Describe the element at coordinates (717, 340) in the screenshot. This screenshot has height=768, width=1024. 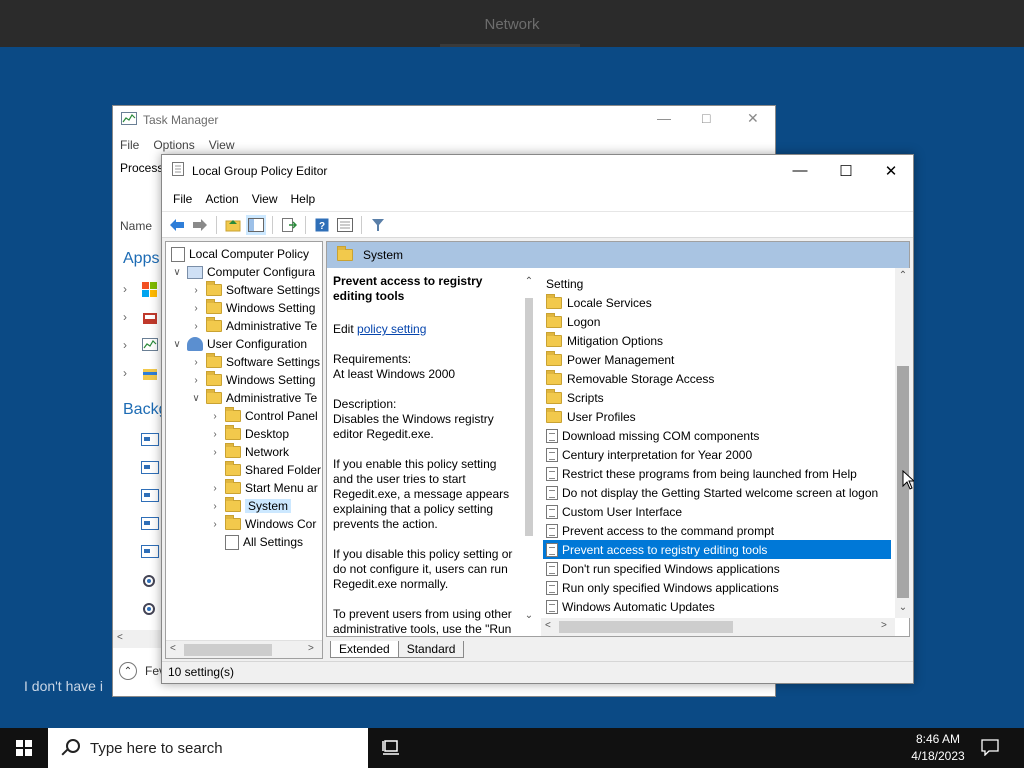
I see `setting-row: Mitigation Options` at that location.